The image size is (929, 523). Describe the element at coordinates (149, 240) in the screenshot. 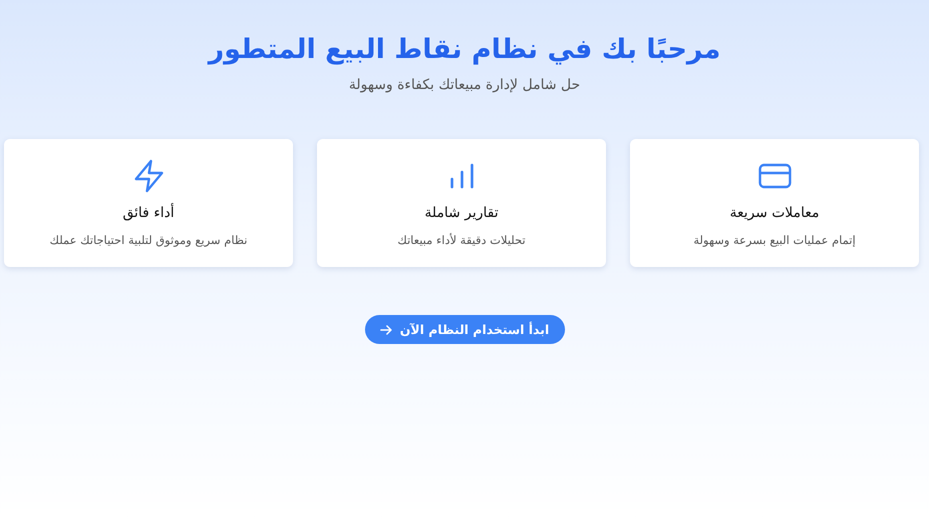

I see `card-description: نظام سريع وموثوق لتلبية احتياجاتك عملك` at that location.